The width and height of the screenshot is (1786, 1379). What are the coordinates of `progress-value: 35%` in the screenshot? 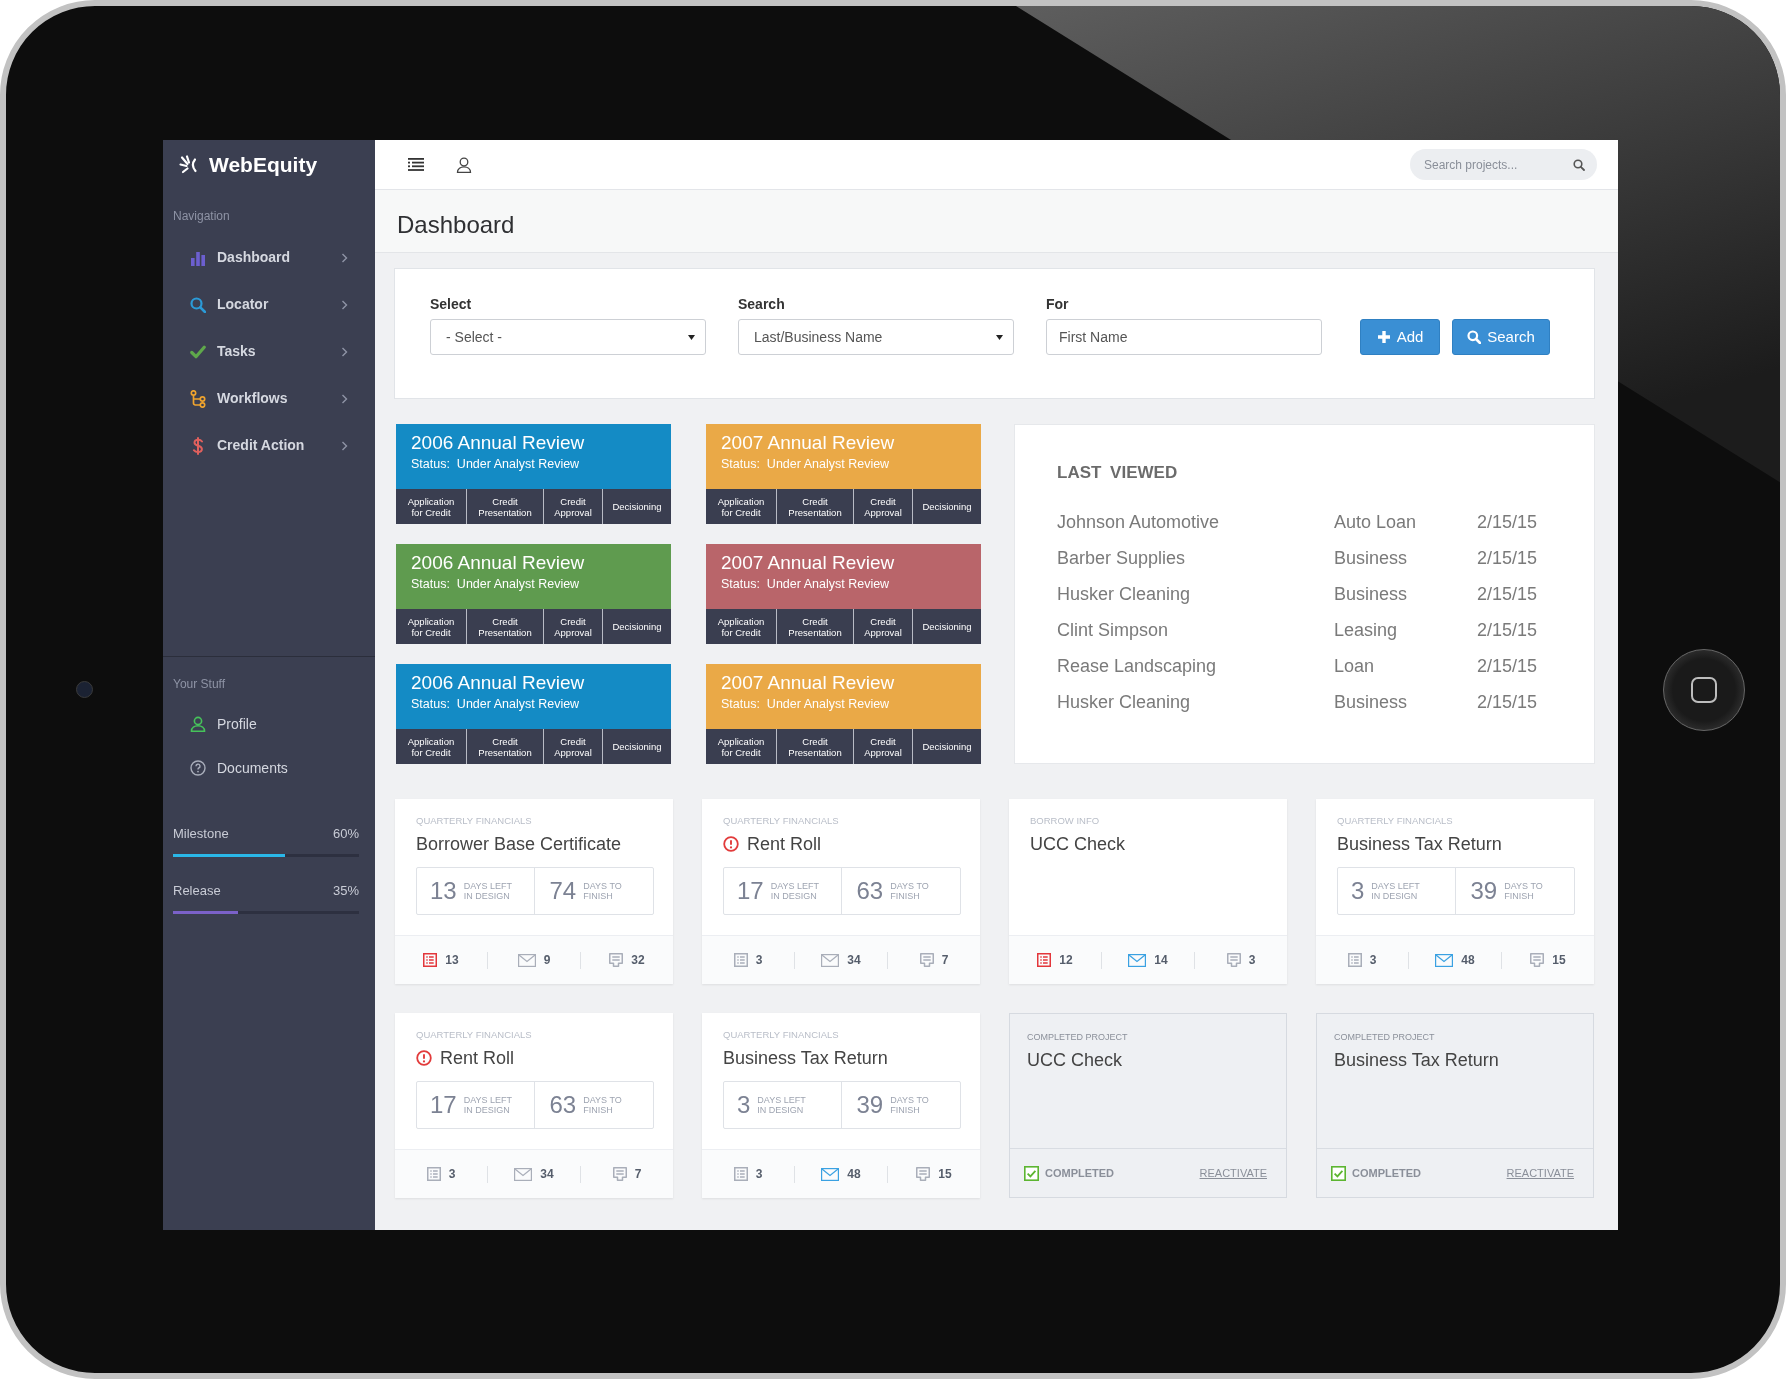 It's located at (345, 891).